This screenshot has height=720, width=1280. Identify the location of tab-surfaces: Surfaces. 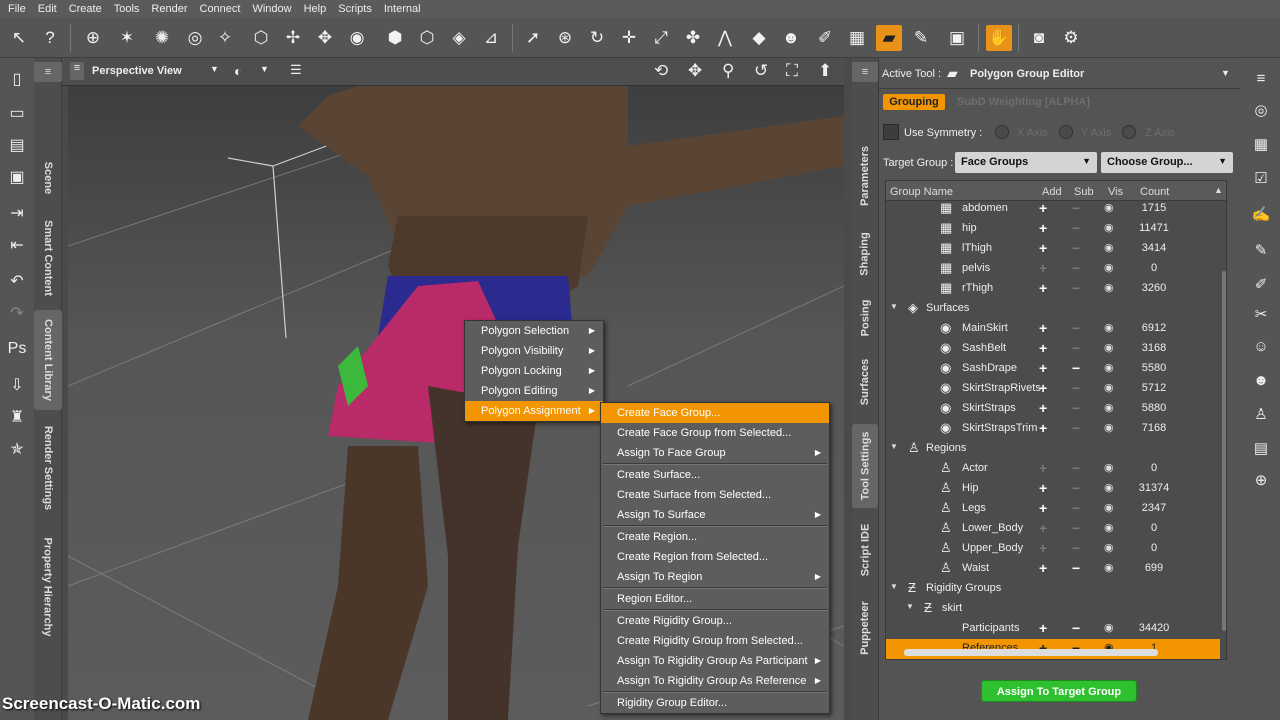
(865, 382).